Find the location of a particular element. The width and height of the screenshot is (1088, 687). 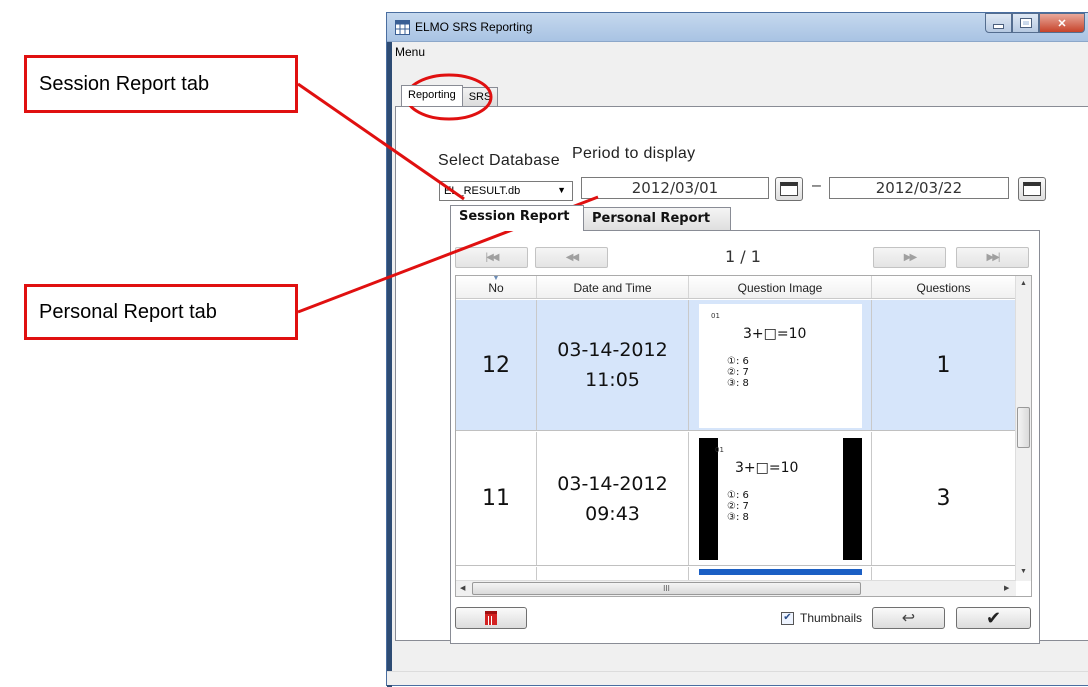

status-bar is located at coordinates (737, 678).